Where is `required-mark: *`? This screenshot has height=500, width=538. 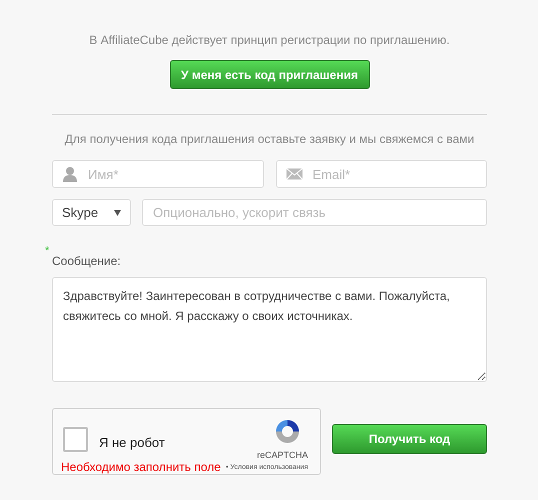 required-mark: * is located at coordinates (47, 251).